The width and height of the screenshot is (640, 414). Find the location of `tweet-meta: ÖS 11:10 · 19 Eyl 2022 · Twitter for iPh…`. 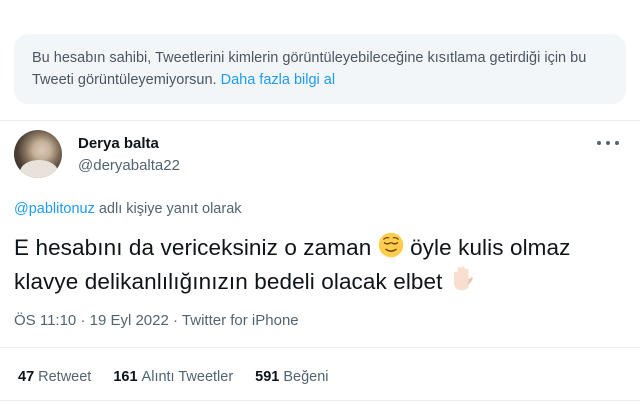

tweet-meta: ÖS 11:10 · 19 Eyl 2022 · Twitter for iPh… is located at coordinates (156, 320).